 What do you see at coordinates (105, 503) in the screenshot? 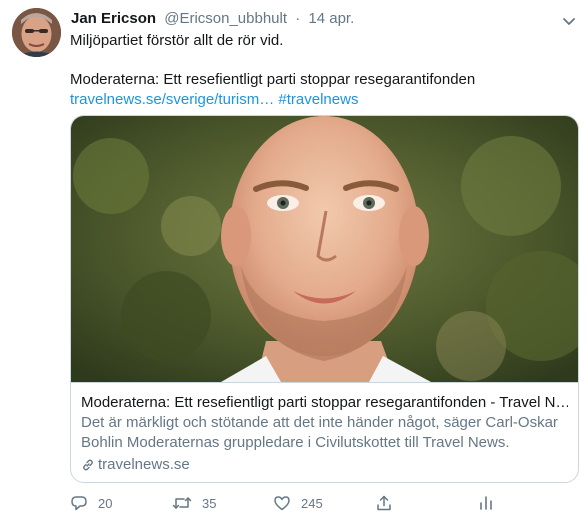
I see `reply-count: 20` at bounding box center [105, 503].